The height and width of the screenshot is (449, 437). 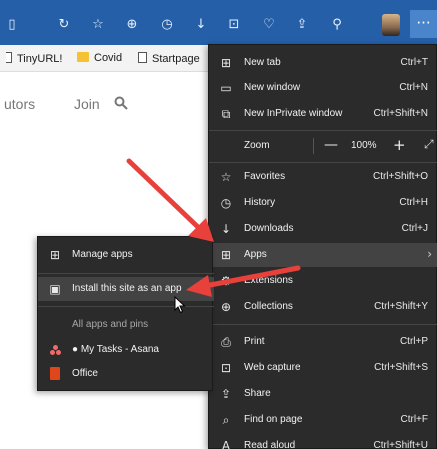 I want to click on menu-item-extensions: ⚙ Extensions, so click(x=323, y=281).